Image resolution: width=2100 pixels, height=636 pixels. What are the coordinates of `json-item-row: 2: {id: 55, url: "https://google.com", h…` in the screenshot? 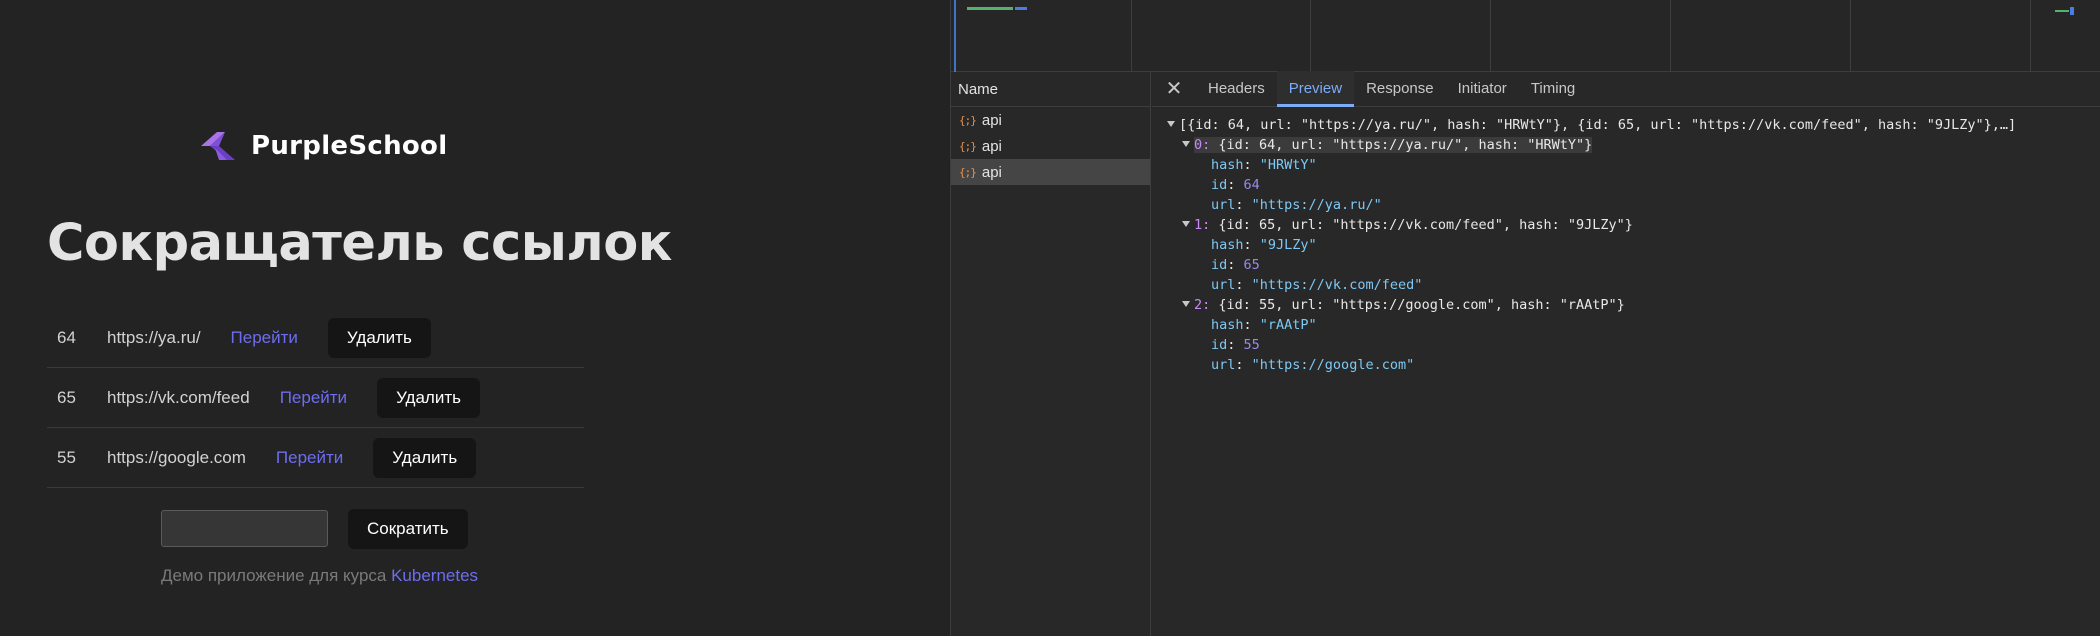 It's located at (1626, 305).